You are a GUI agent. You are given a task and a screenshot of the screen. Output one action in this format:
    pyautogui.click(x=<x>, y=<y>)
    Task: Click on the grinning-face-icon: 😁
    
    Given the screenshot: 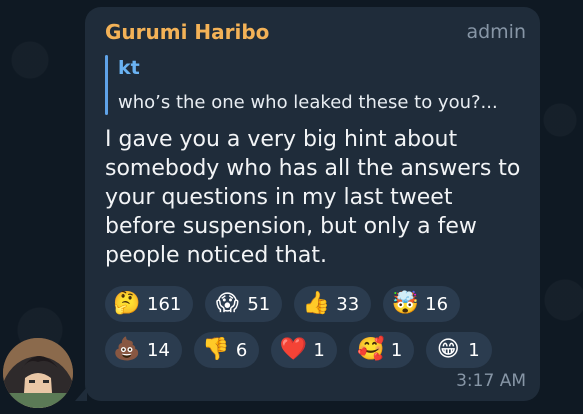 What is the action you would take?
    pyautogui.click(x=448, y=349)
    